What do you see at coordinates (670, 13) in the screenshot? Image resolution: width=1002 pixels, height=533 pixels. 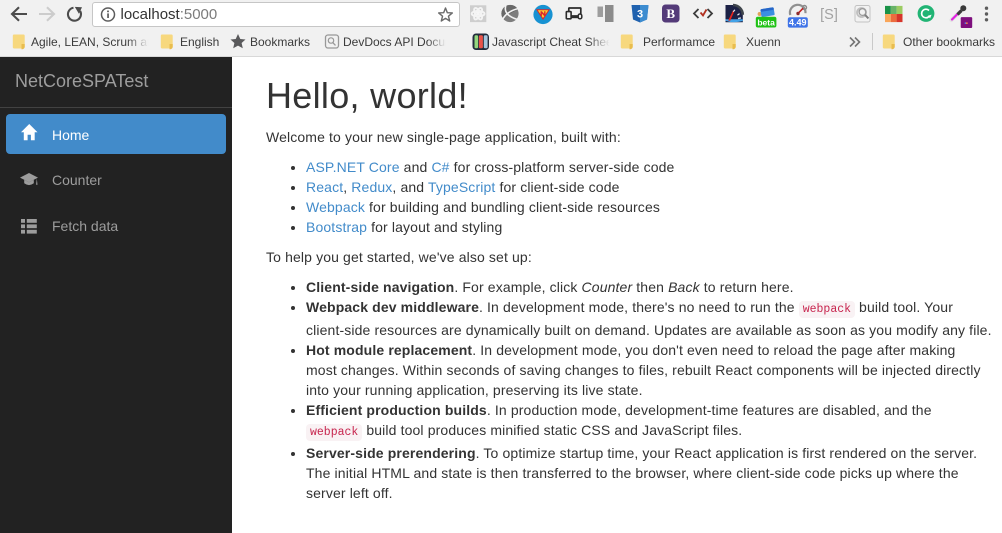 I see `svg-text: B` at bounding box center [670, 13].